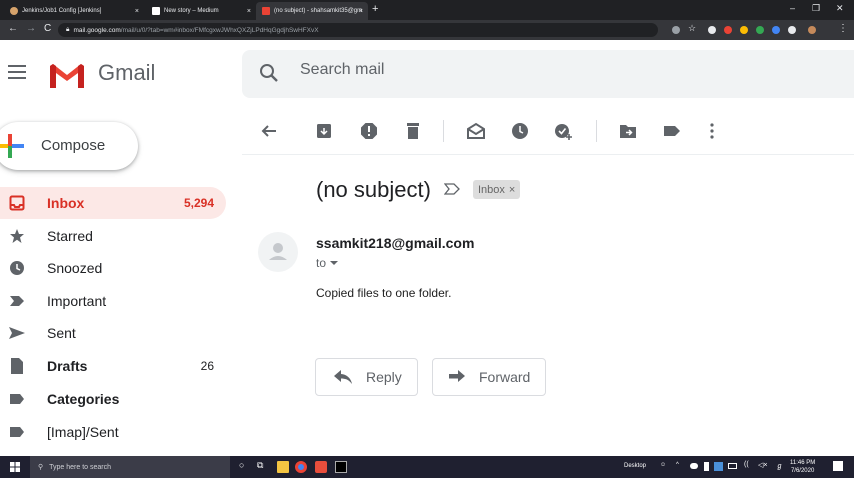 This screenshot has width=854, height=478. What do you see at coordinates (666, 468) in the screenshot?
I see `people-icon: ☺` at bounding box center [666, 468].